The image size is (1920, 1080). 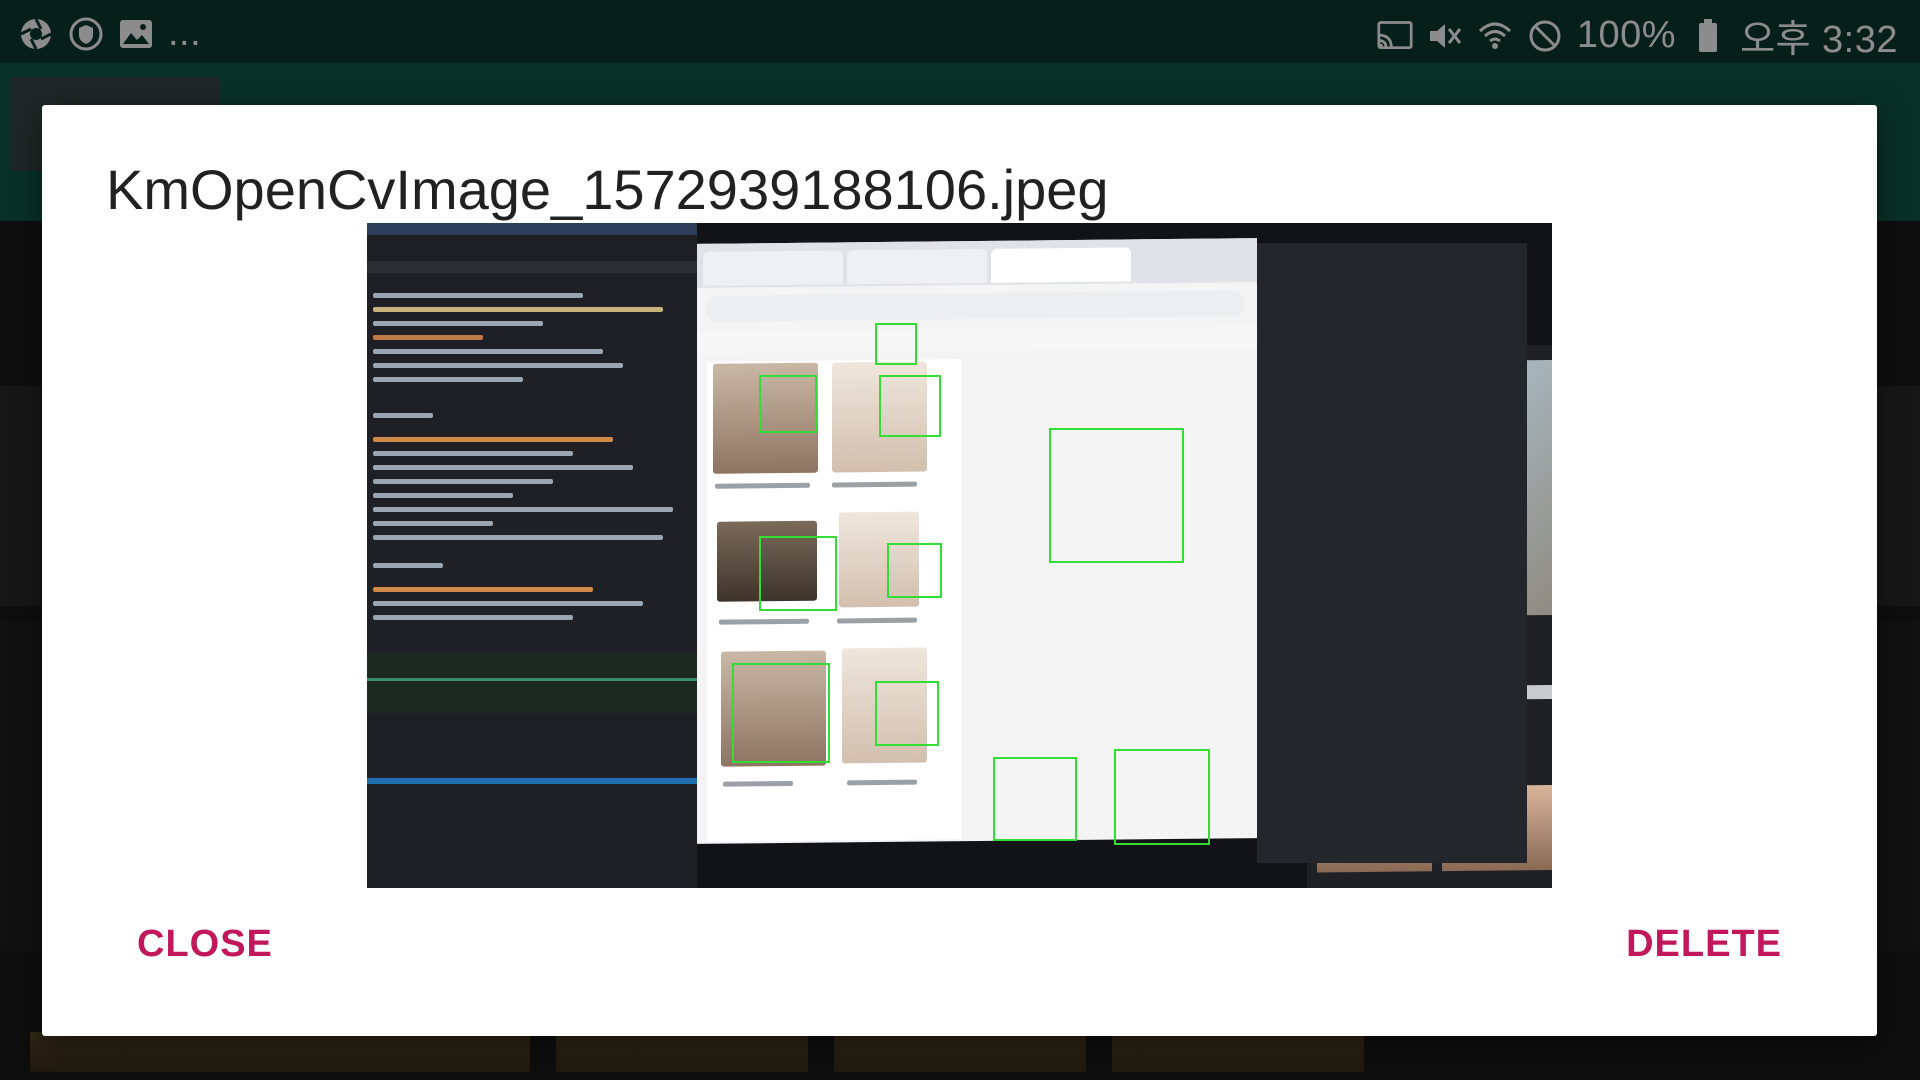 What do you see at coordinates (532, 267) in the screenshot?
I see `photo-ide-tabs` at bounding box center [532, 267].